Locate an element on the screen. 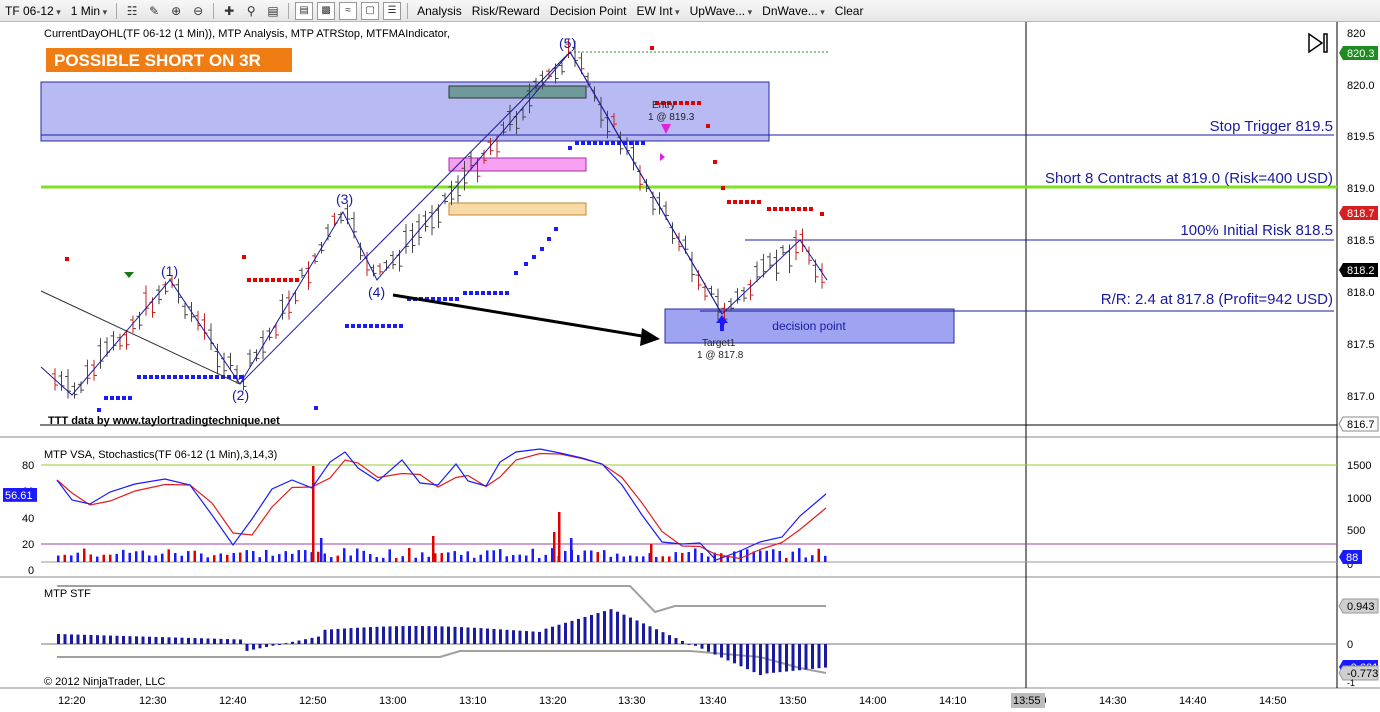 The width and height of the screenshot is (1380, 712). properties-icon: ▤ is located at coordinates (273, 11).